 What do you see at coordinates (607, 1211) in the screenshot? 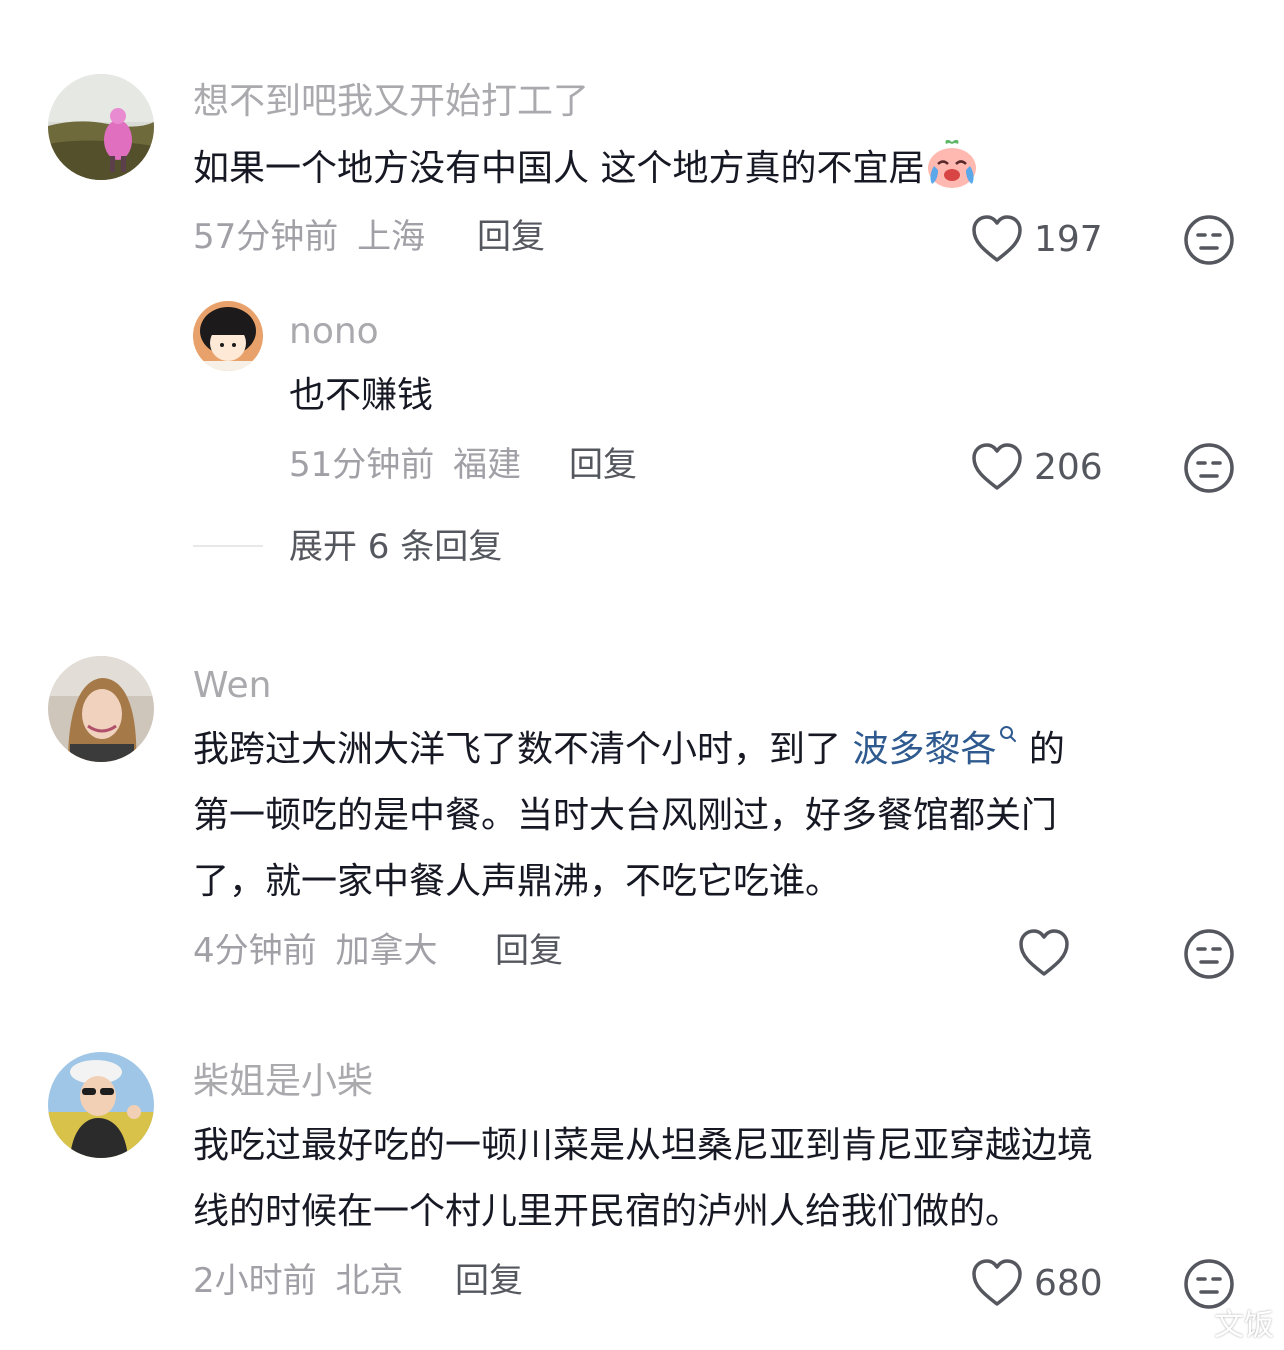
I see `comment-text-line: 线的时候在一个村儿里开民宿的泸州人给我们做的。` at bounding box center [607, 1211].